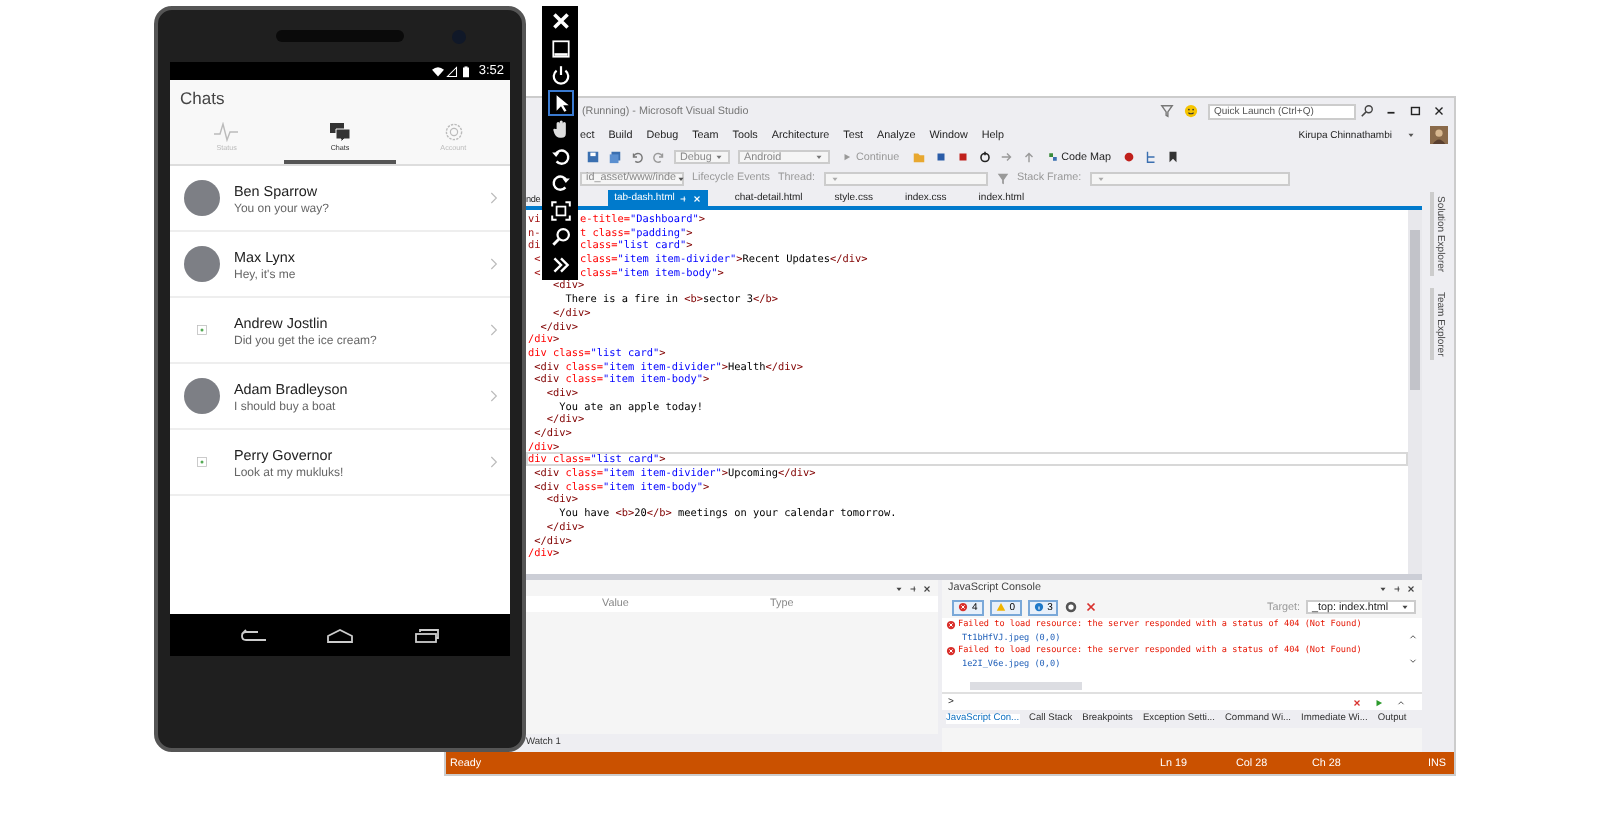 This screenshot has width=1600, height=840. I want to click on power-icon, so click(560, 75).